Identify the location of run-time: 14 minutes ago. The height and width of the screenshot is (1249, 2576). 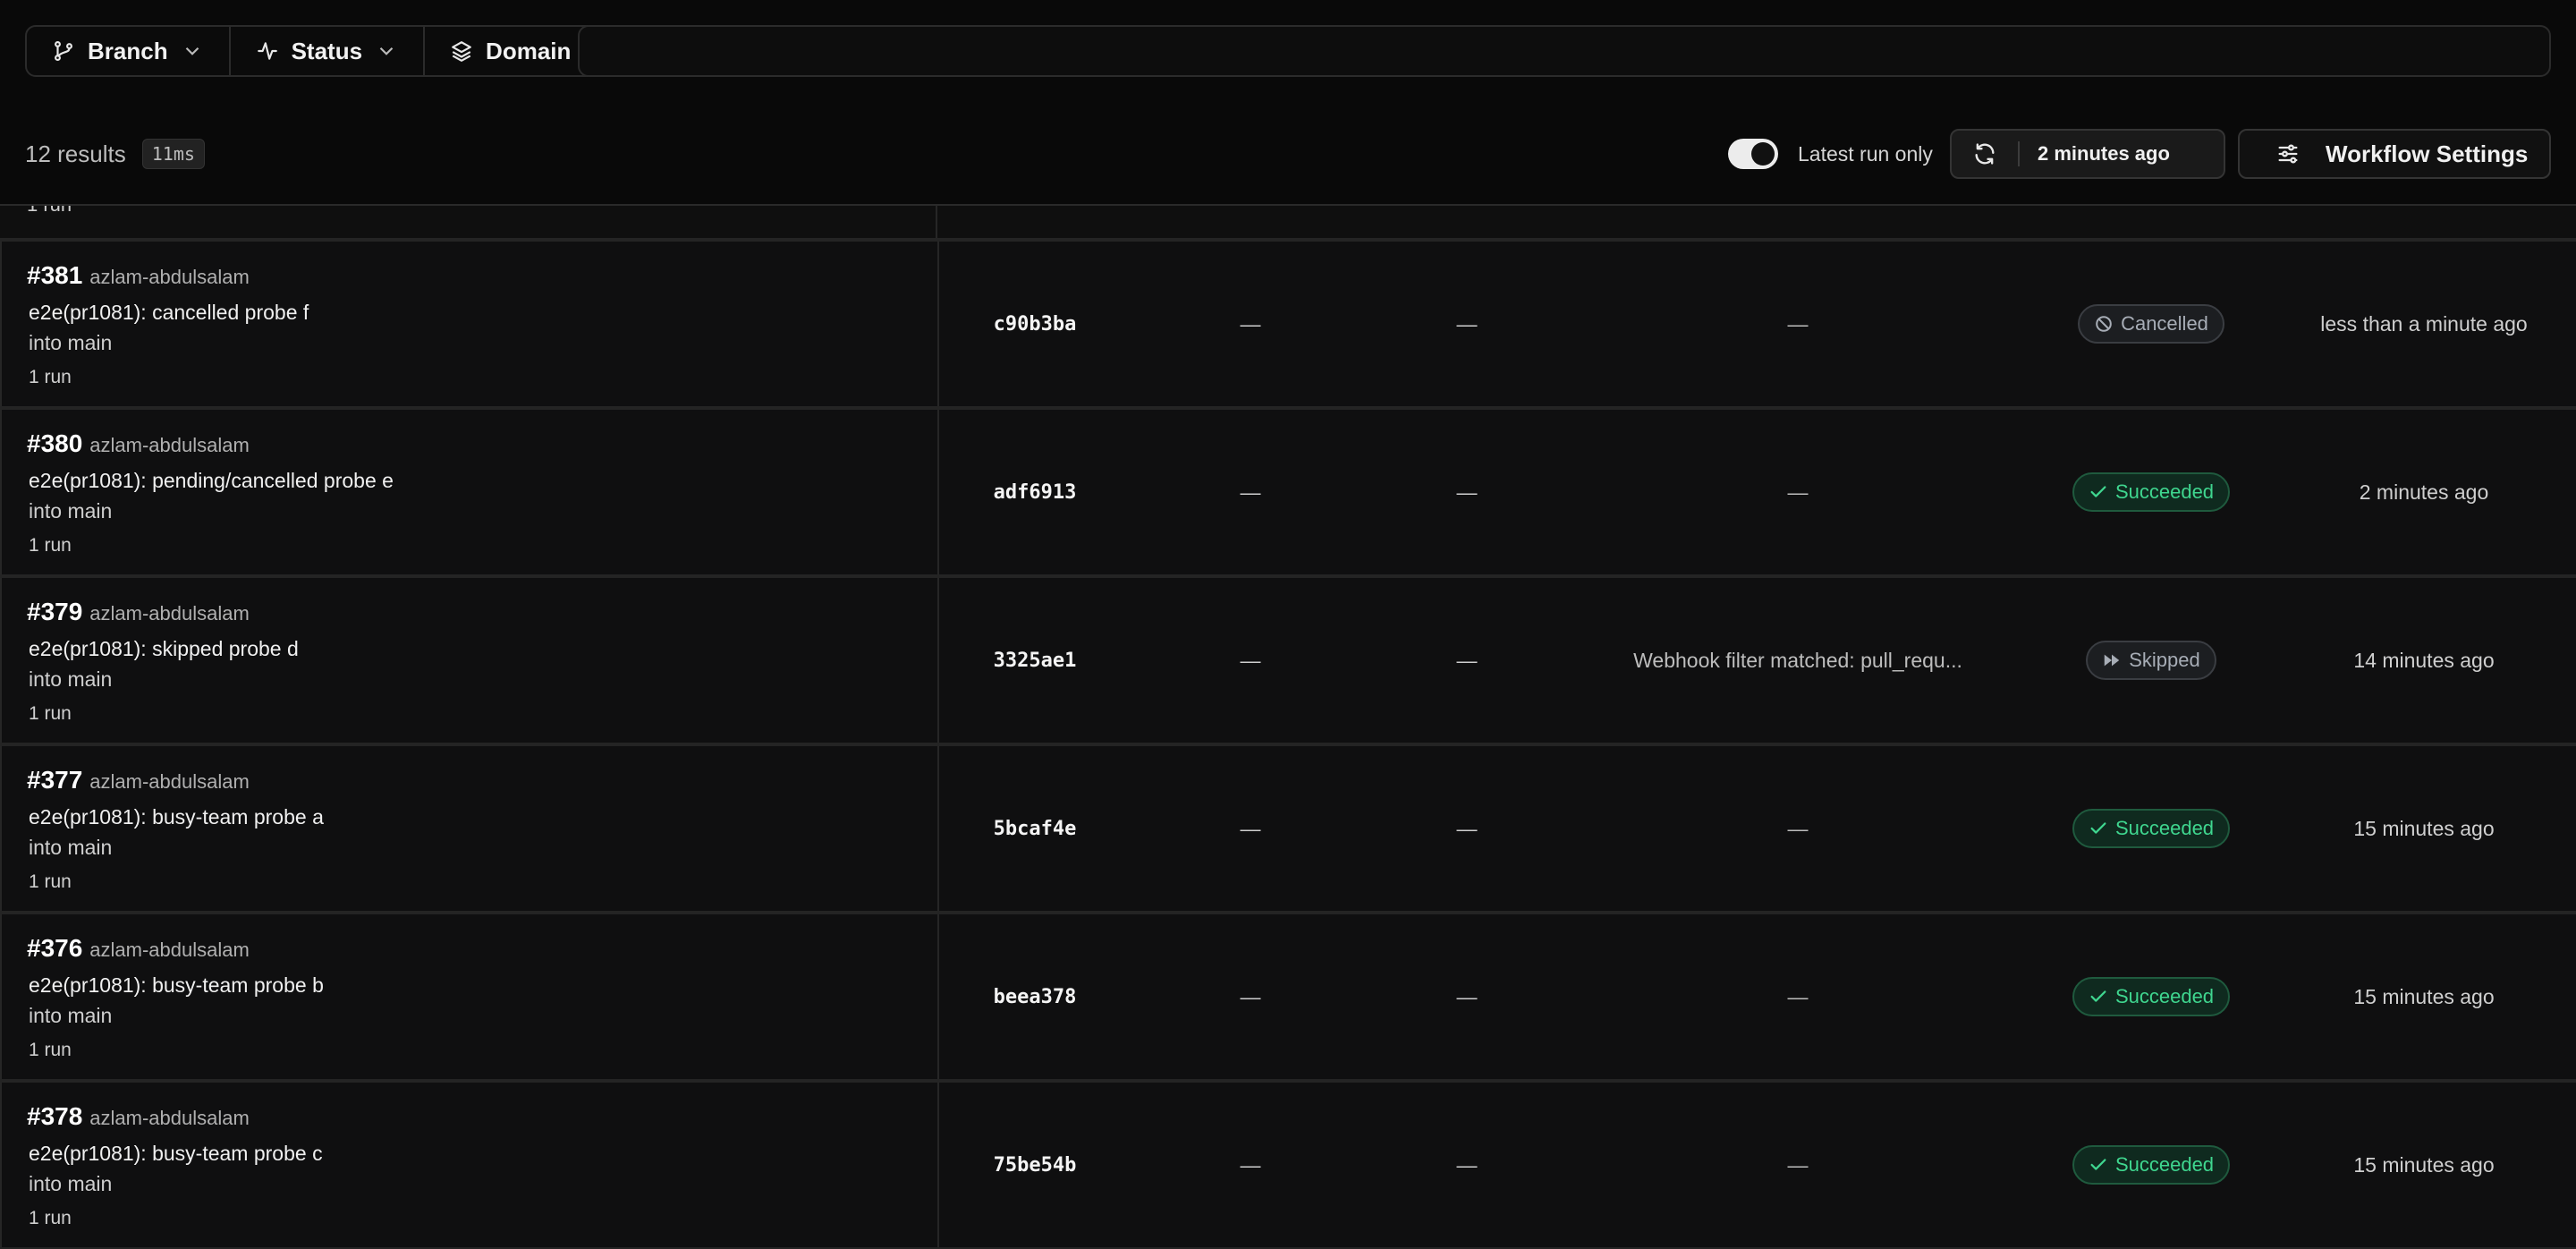
(2424, 660).